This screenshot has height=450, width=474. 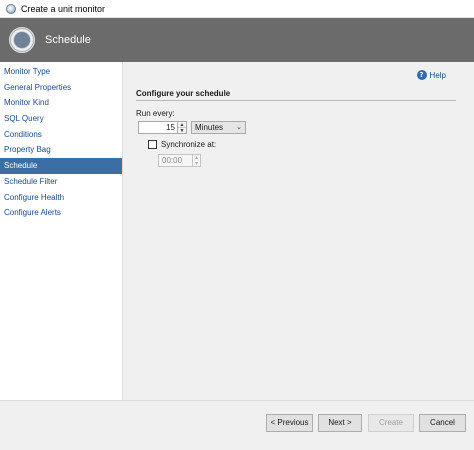 I want to click on cancel-button: Cancel, so click(x=442, y=423).